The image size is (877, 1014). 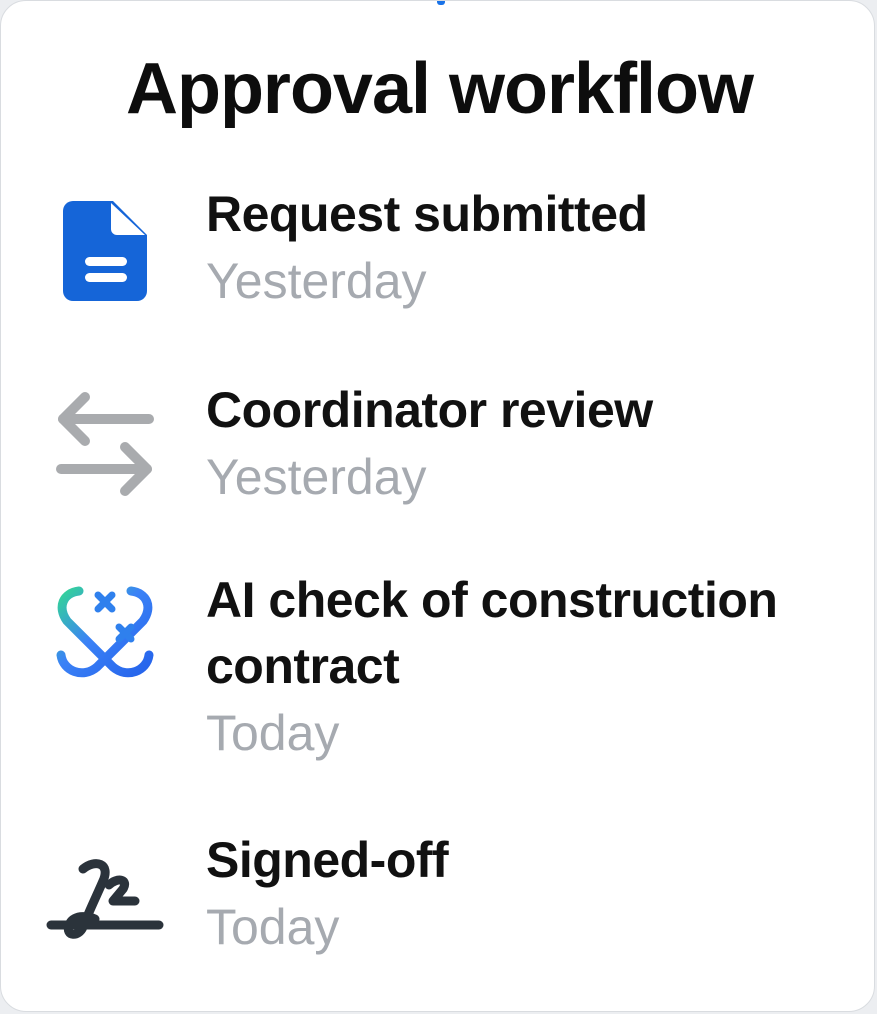 I want to click on step-label: Coordinator review, so click(x=429, y=410).